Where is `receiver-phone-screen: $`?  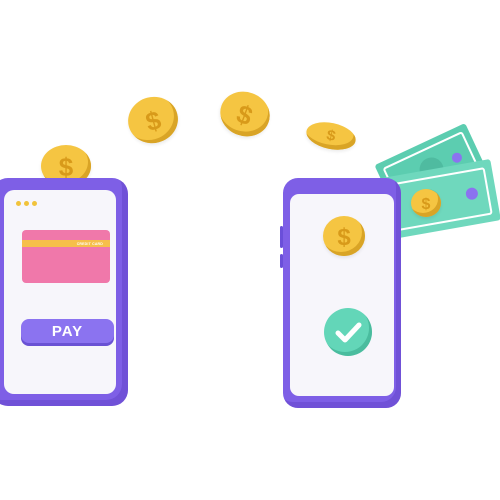
receiver-phone-screen: $ is located at coordinates (342, 295).